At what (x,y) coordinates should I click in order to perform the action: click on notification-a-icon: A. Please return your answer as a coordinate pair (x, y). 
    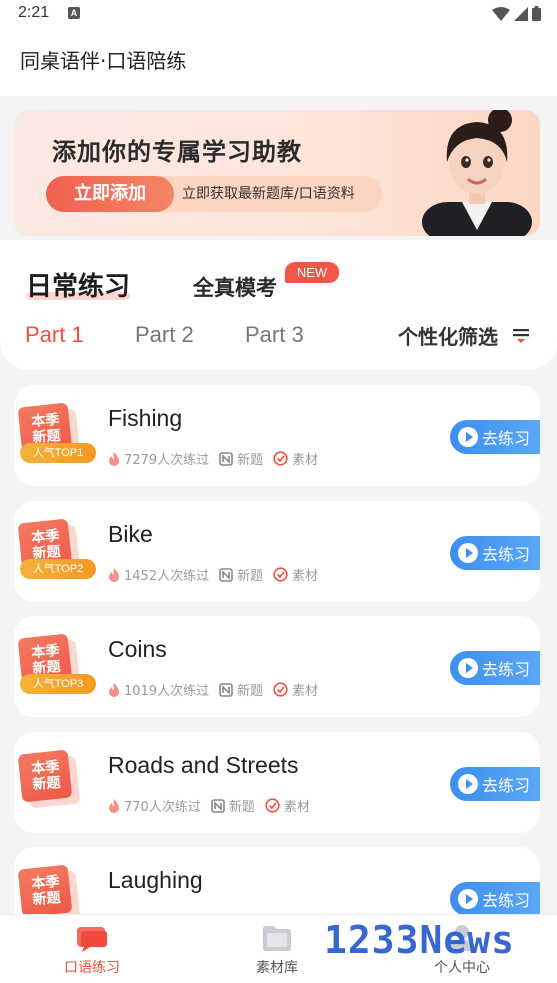
    Looking at the image, I should click on (74, 13).